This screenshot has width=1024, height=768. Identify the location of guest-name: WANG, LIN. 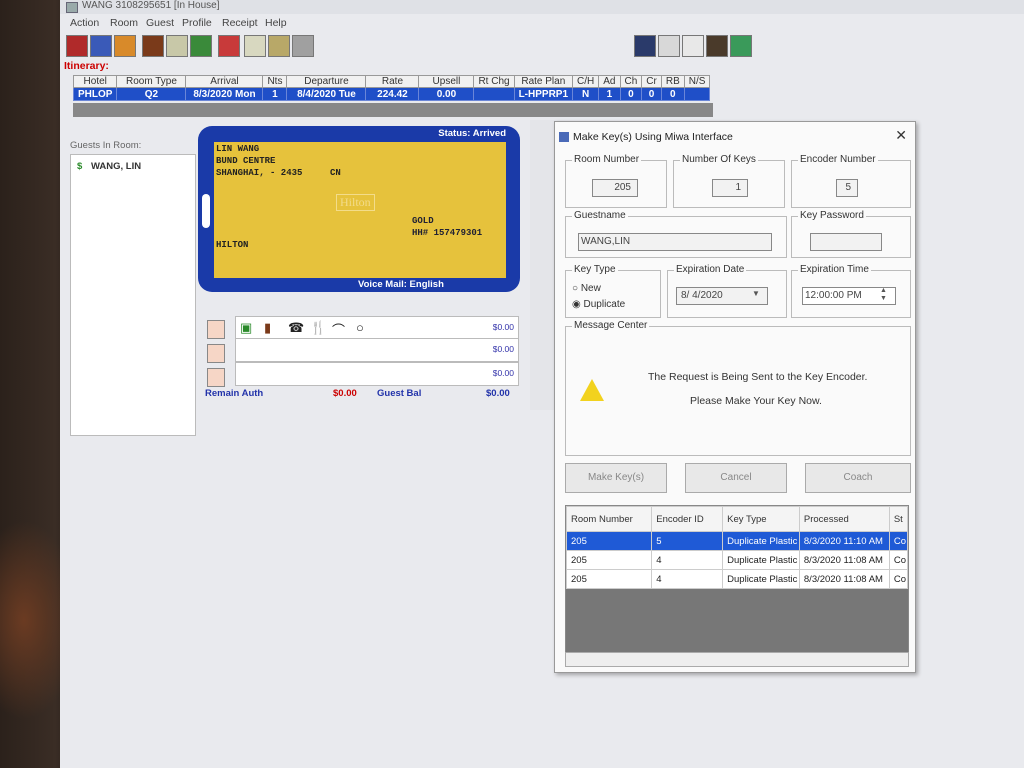
(116, 166).